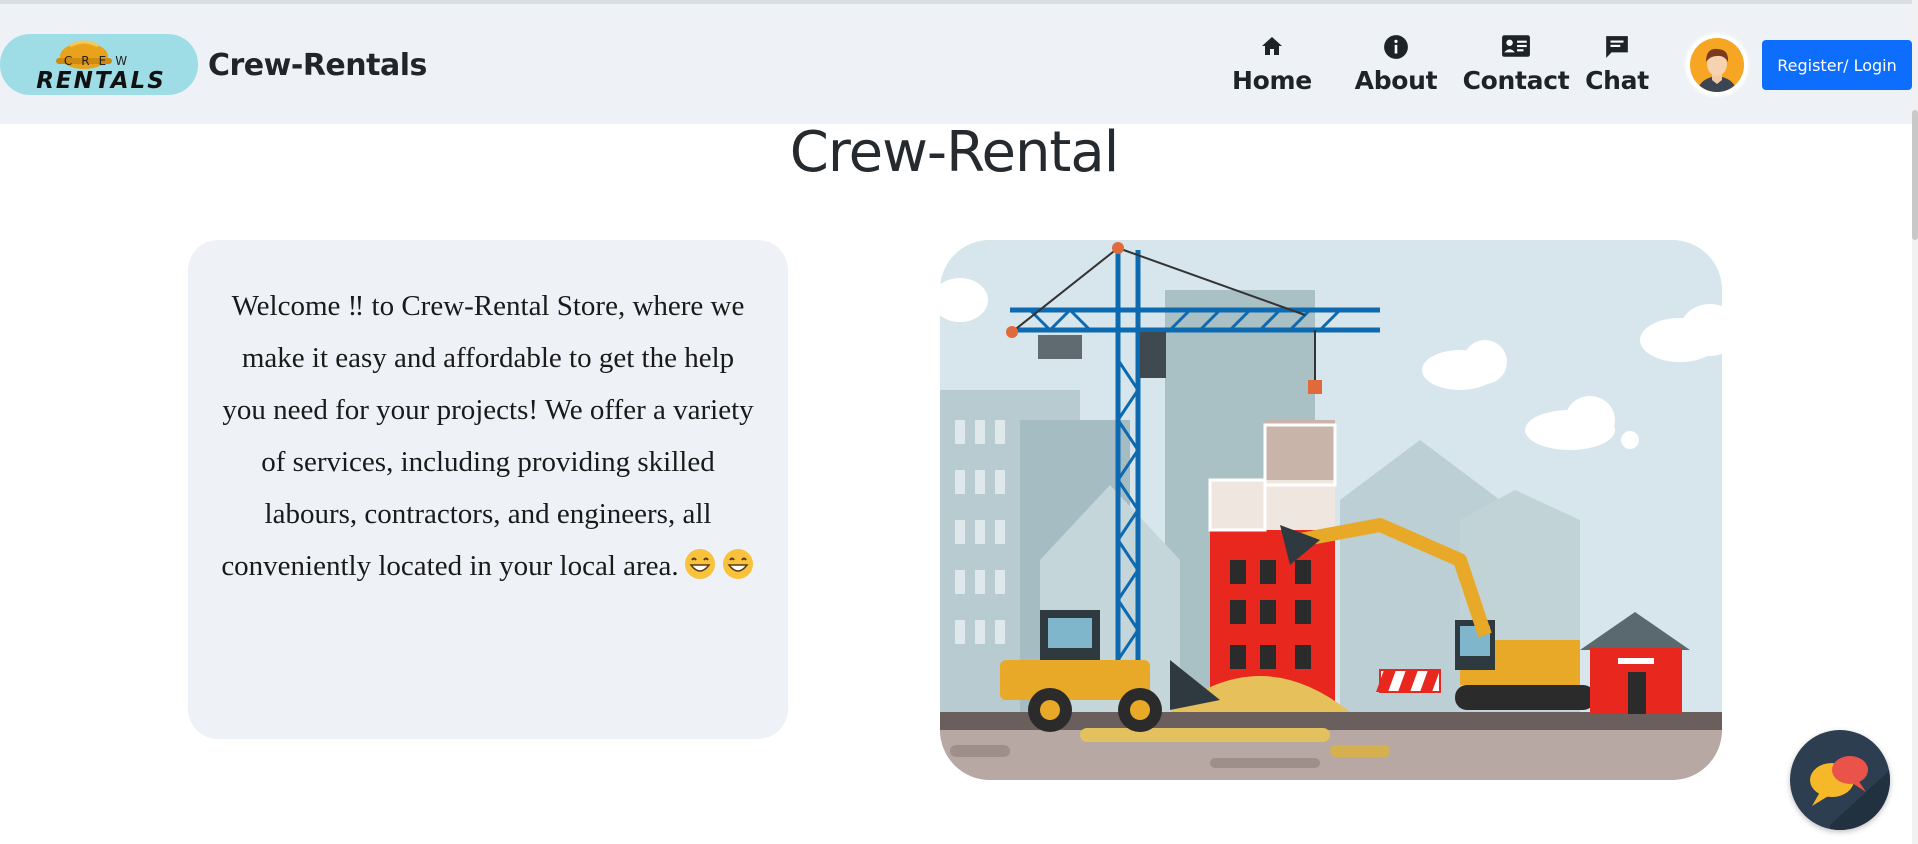  Describe the element at coordinates (1617, 80) in the screenshot. I see `nav-chat-label: Chat` at that location.